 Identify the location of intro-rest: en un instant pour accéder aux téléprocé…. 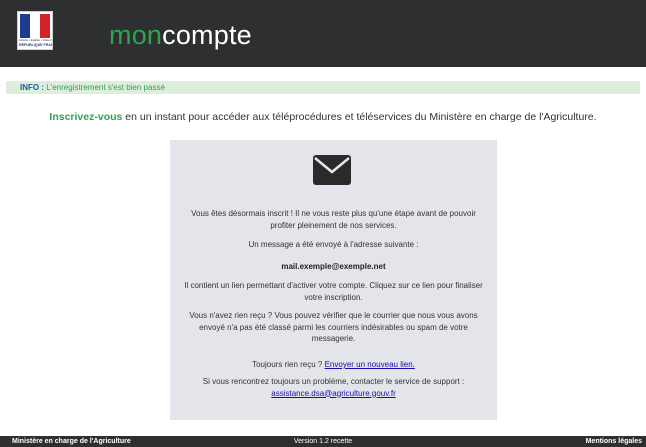
(359, 117).